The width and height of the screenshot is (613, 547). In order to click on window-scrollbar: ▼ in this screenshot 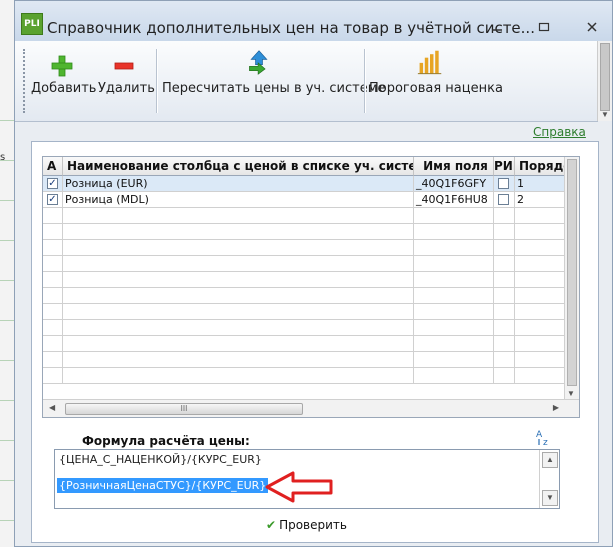, I will do `click(604, 81)`.